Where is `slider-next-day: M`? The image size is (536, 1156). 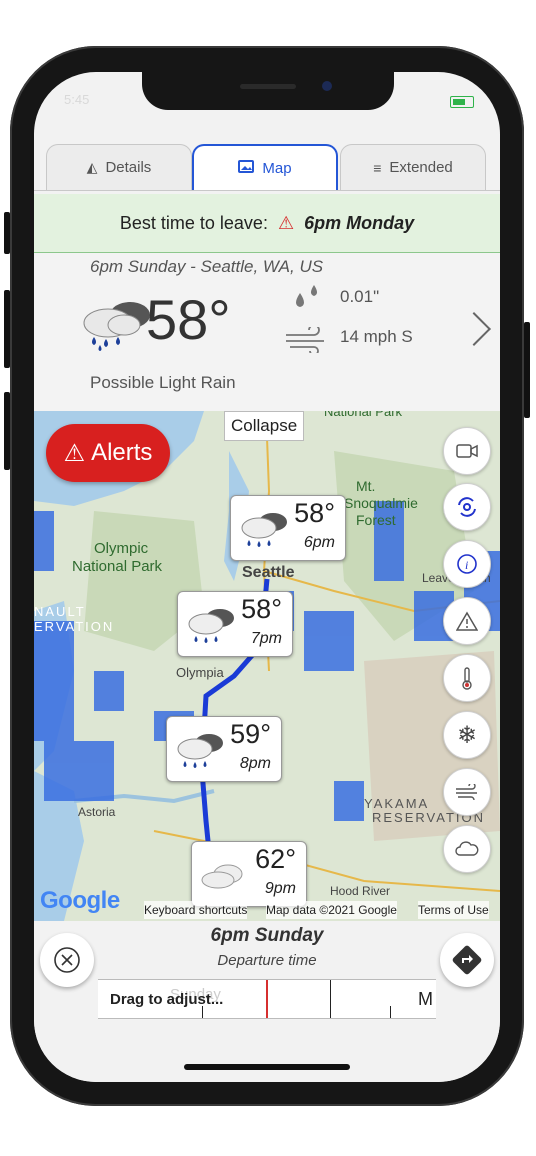 slider-next-day: M is located at coordinates (425, 999).